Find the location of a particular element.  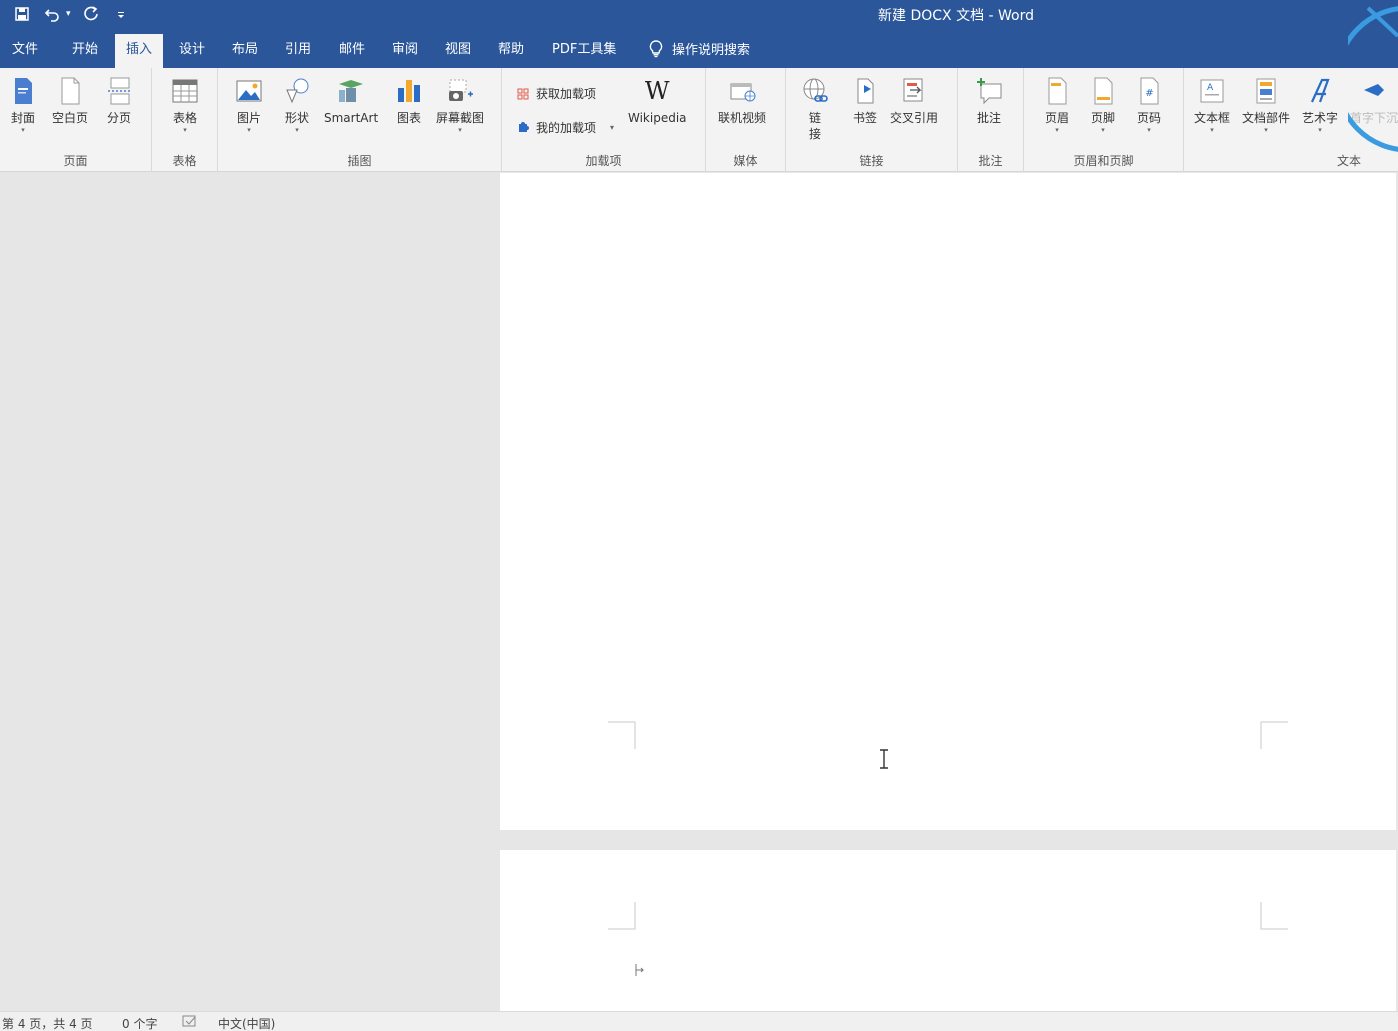

picture-label: 图片 is located at coordinates (248, 118).